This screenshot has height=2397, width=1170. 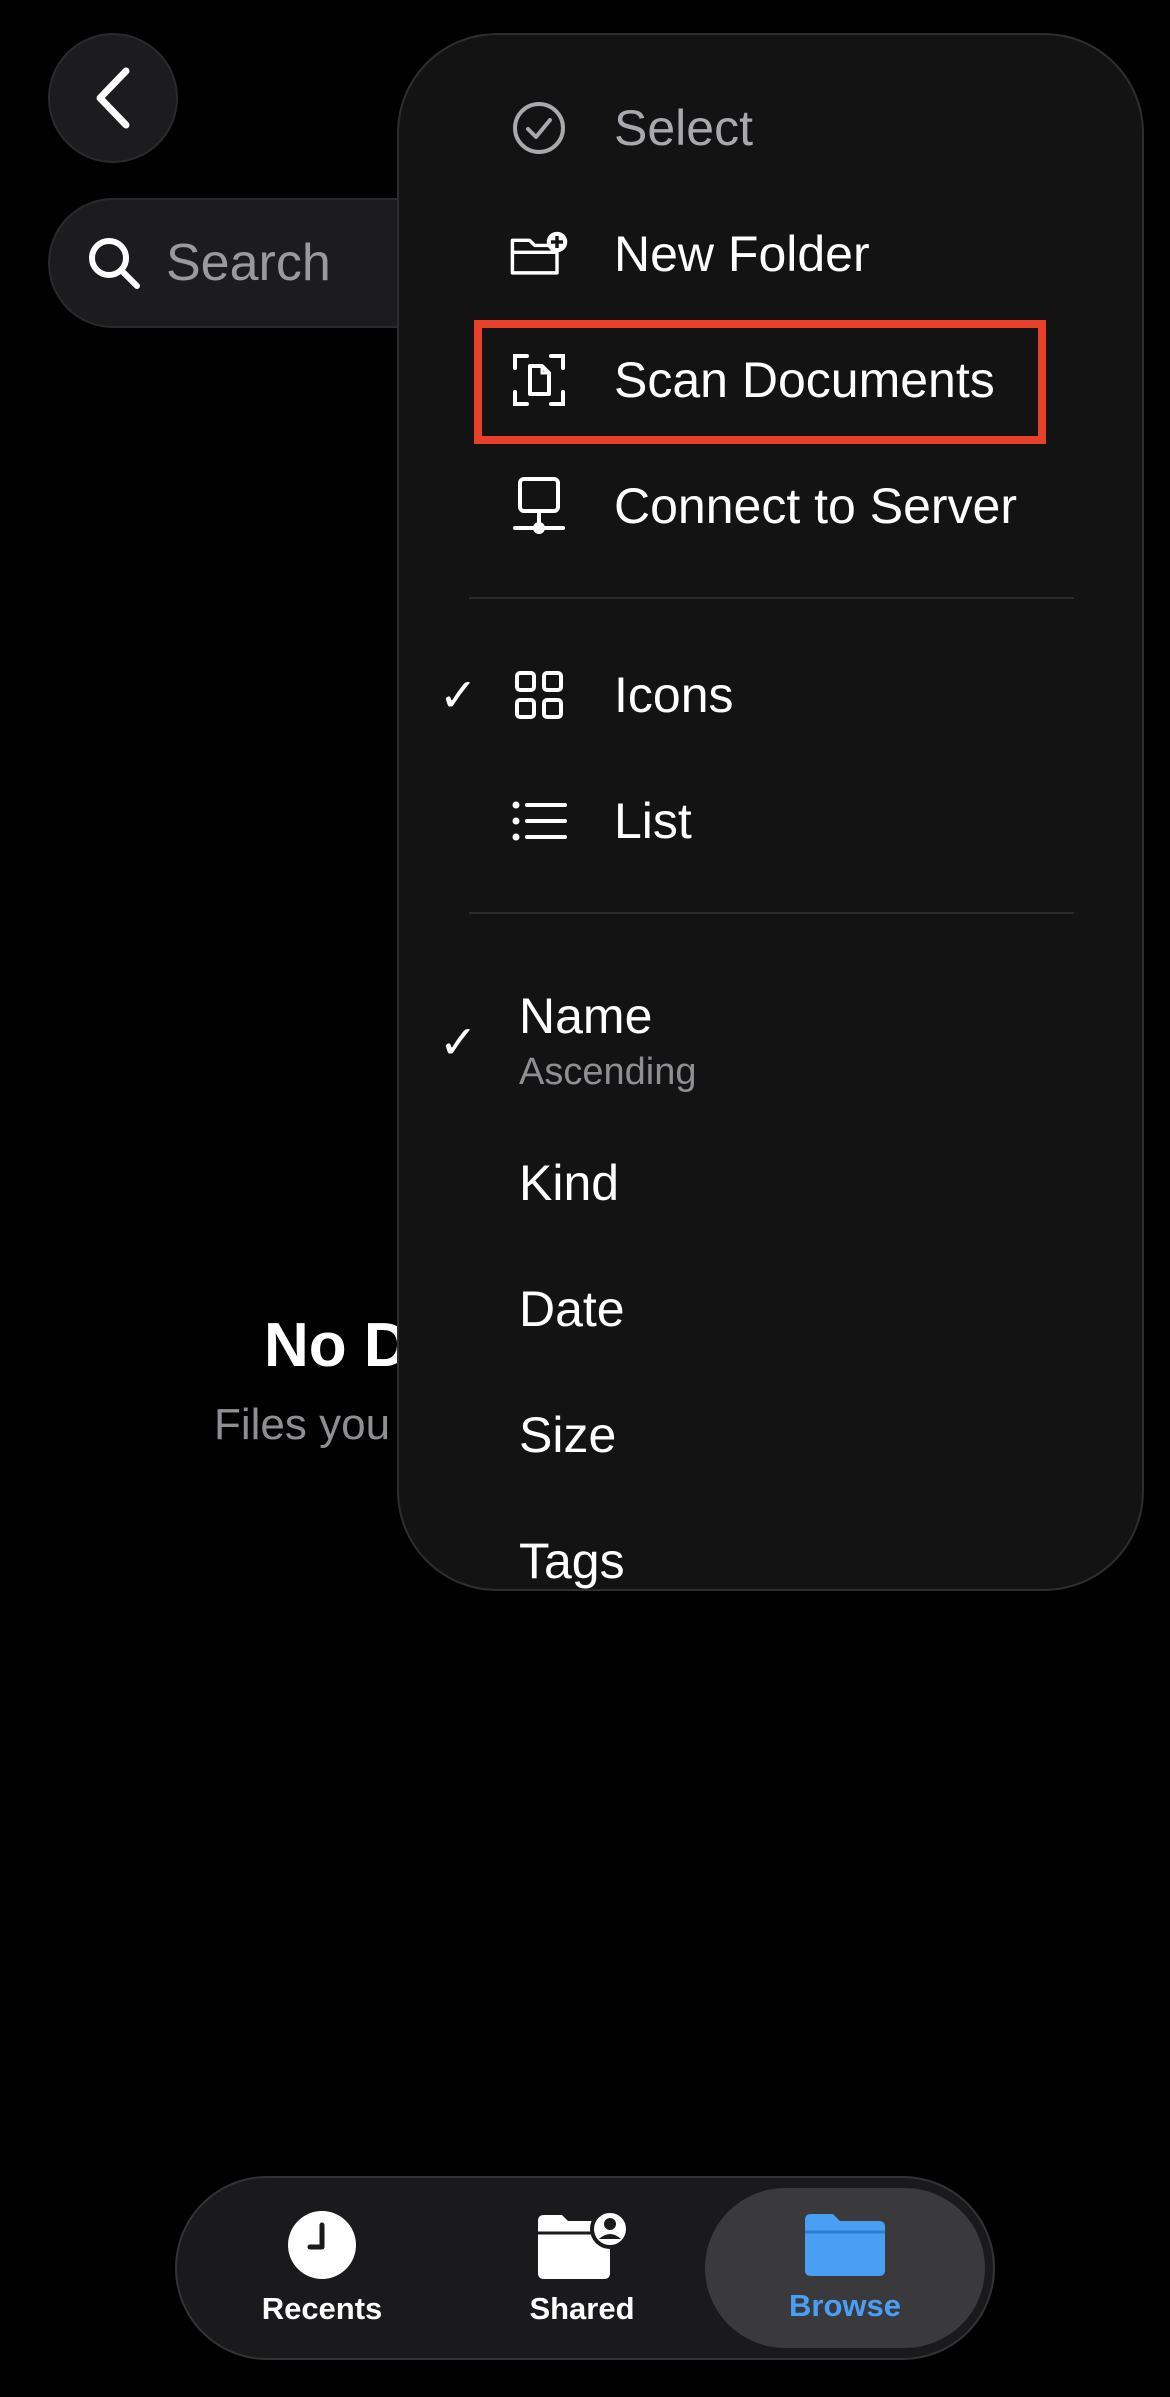 I want to click on tab-browse: Browse, so click(x=845, y=2268).